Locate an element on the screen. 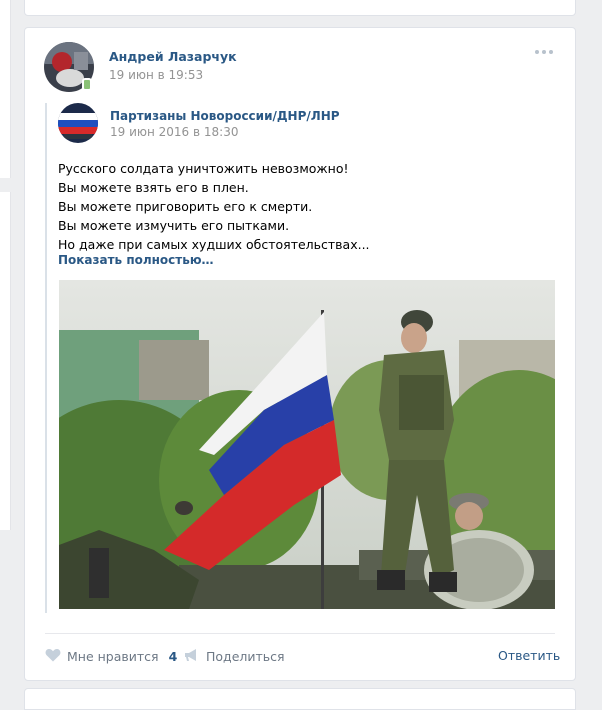 This screenshot has height=710, width=602. repost-divider is located at coordinates (46, 358).